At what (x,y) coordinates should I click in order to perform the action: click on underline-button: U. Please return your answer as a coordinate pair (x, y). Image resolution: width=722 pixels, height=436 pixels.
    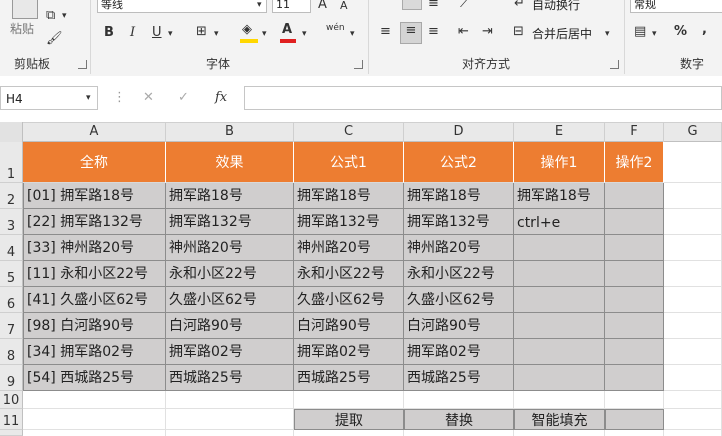
    Looking at the image, I should click on (157, 33).